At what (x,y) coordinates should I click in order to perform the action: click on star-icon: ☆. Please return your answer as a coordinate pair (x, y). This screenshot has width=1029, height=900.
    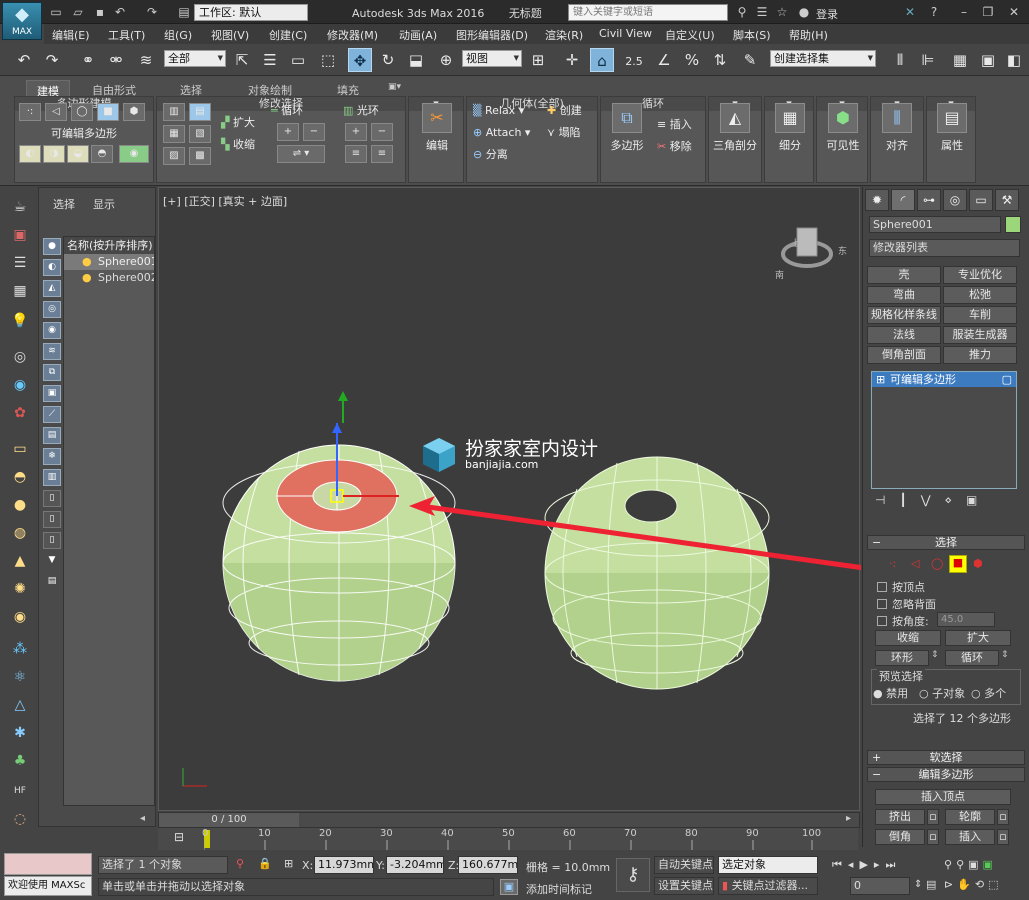
    Looking at the image, I should click on (782, 12).